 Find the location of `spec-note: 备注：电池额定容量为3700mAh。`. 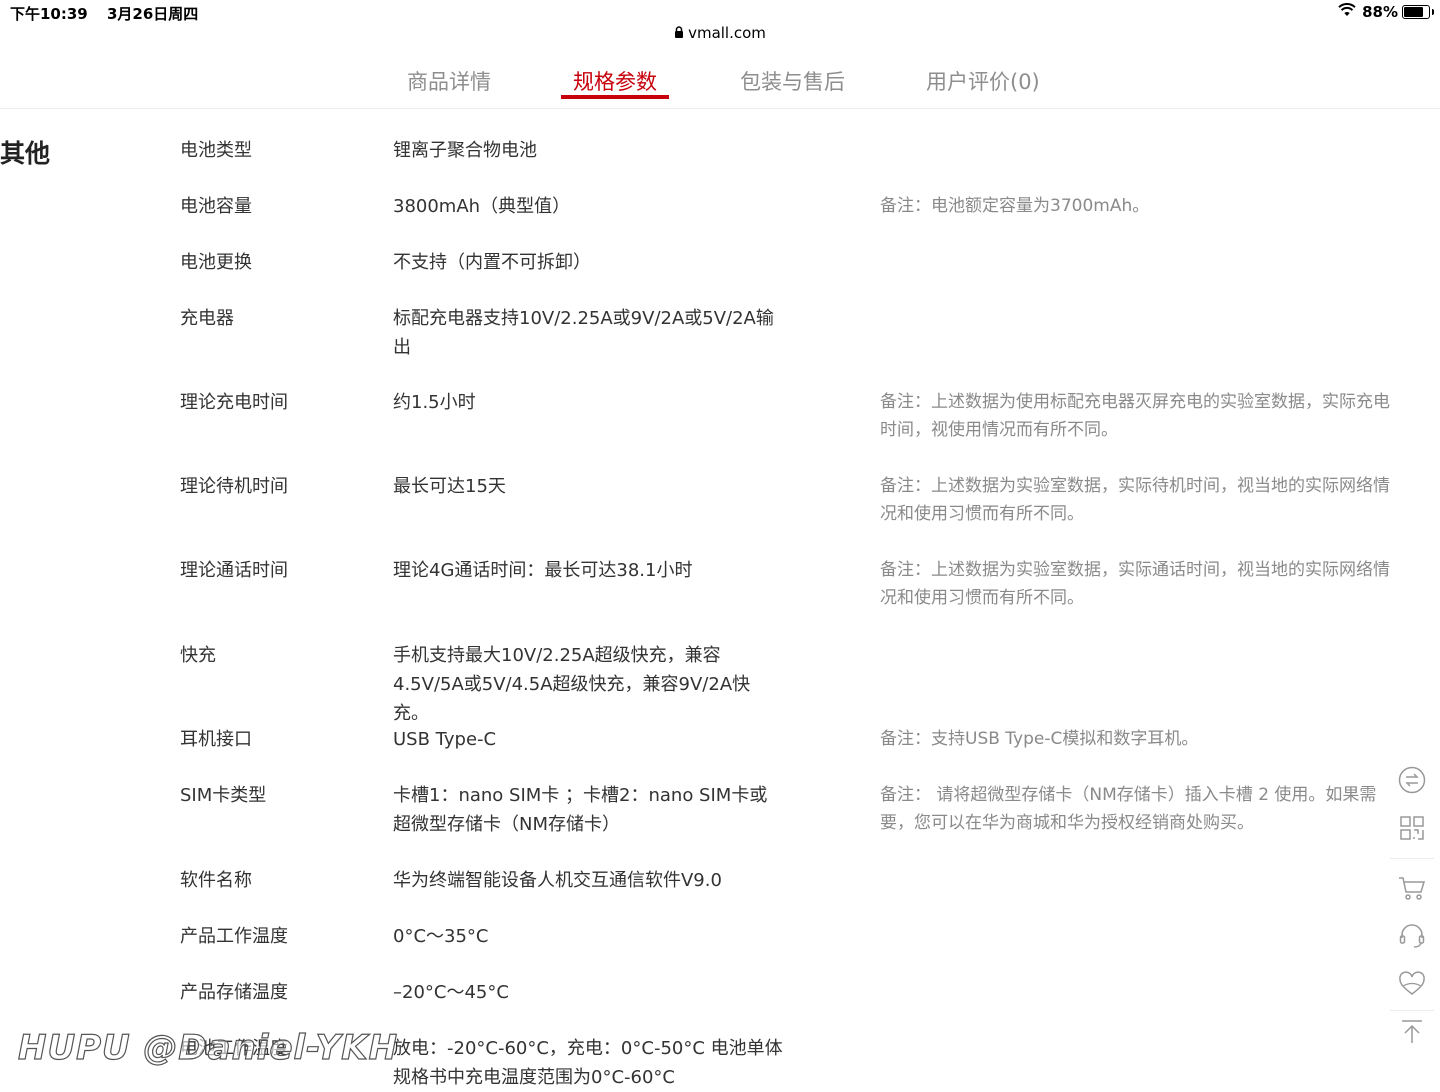

spec-note: 备注：电池额定容量为3700mAh。 is located at coordinates (1015, 206).